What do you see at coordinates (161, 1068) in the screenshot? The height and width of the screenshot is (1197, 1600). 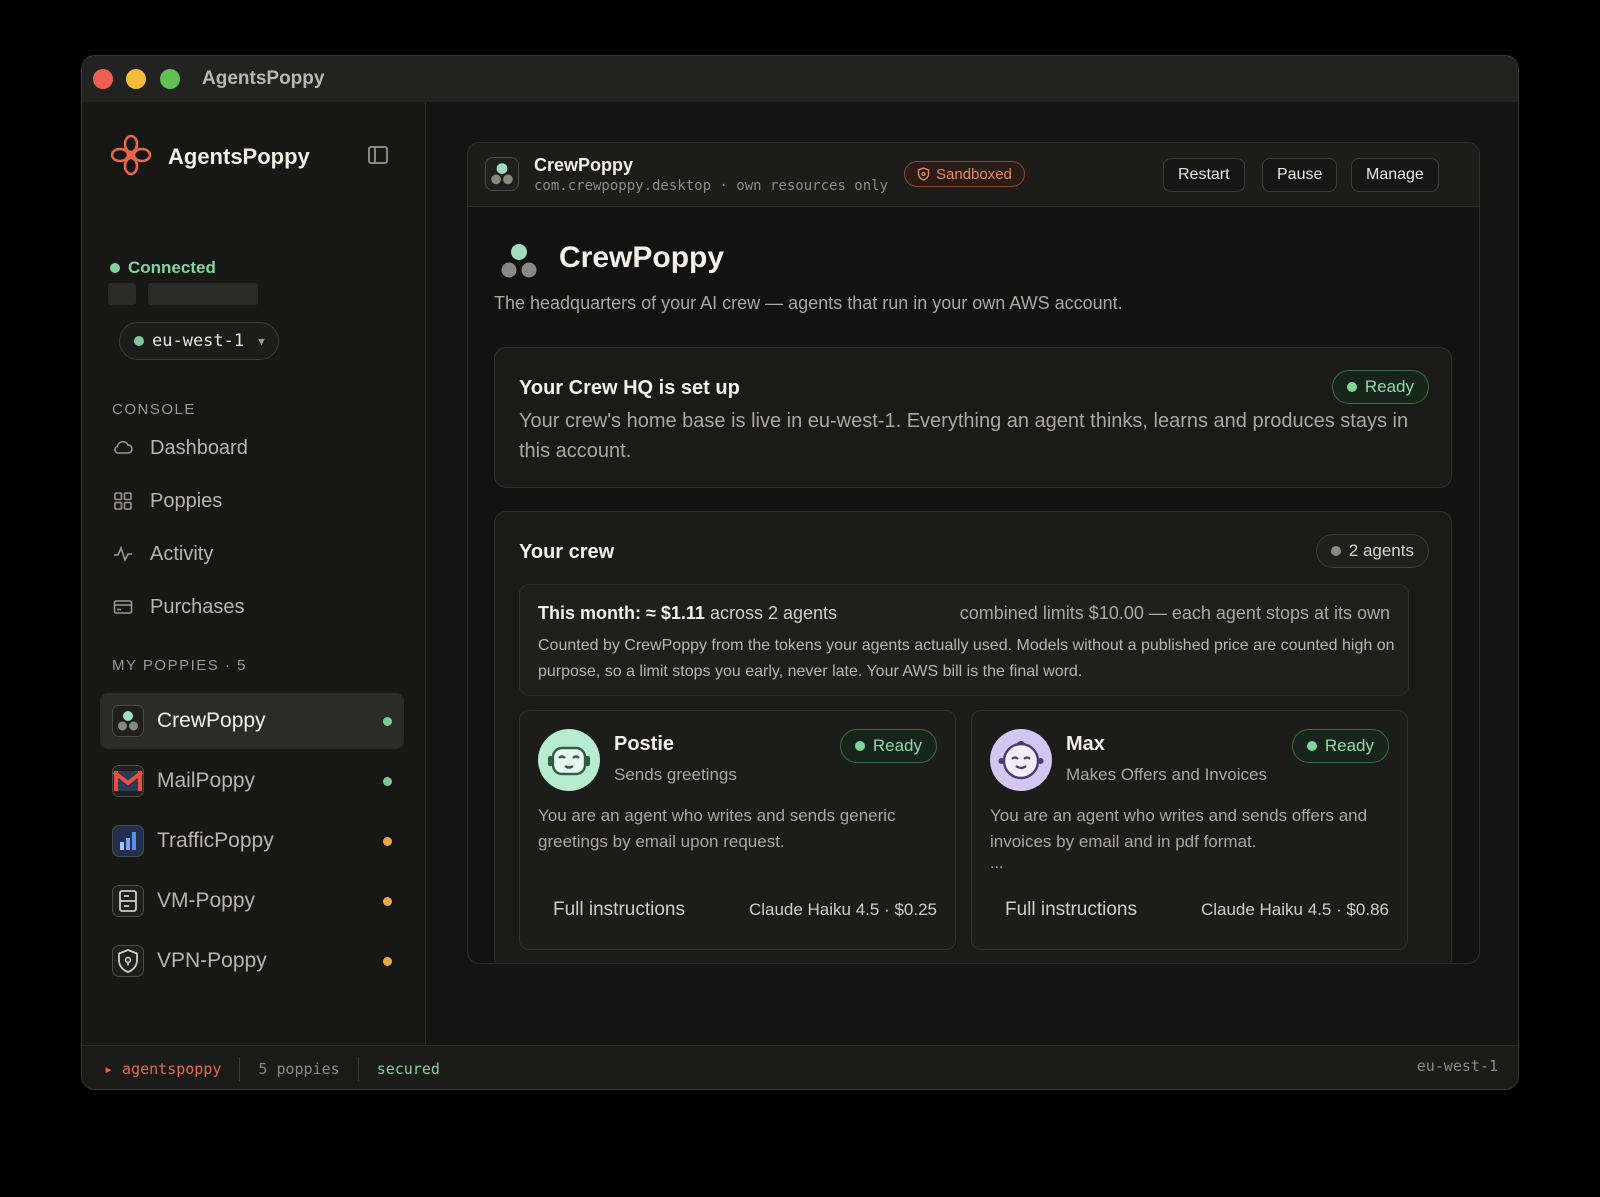 I see `status-app: ▸ agentspoppy` at bounding box center [161, 1068].